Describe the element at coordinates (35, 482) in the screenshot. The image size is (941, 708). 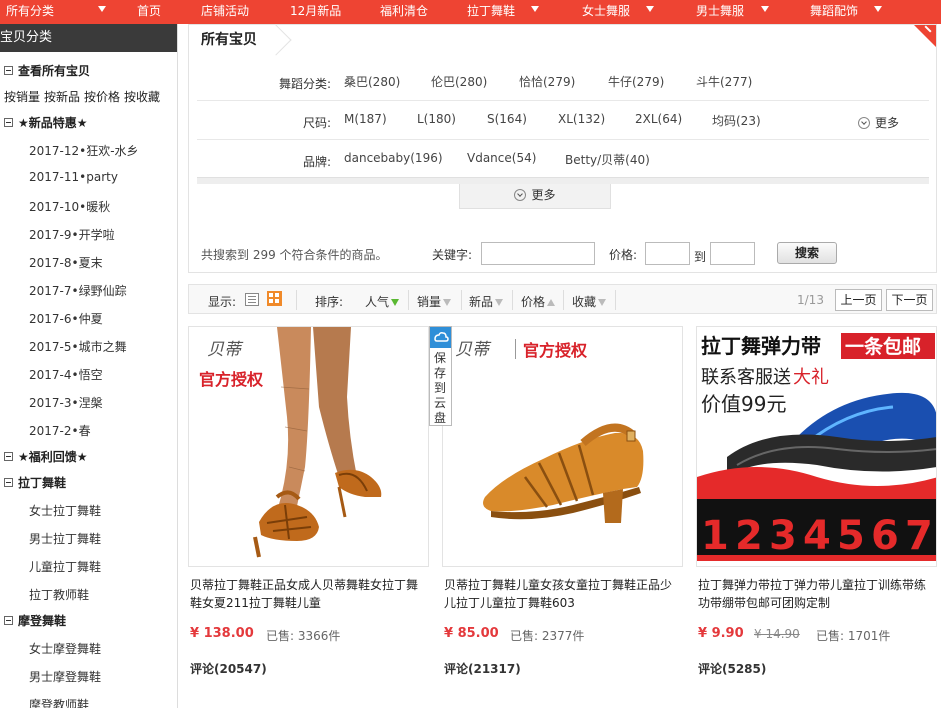
I see `sidebar-category-latin: 拉丁舞鞋` at that location.